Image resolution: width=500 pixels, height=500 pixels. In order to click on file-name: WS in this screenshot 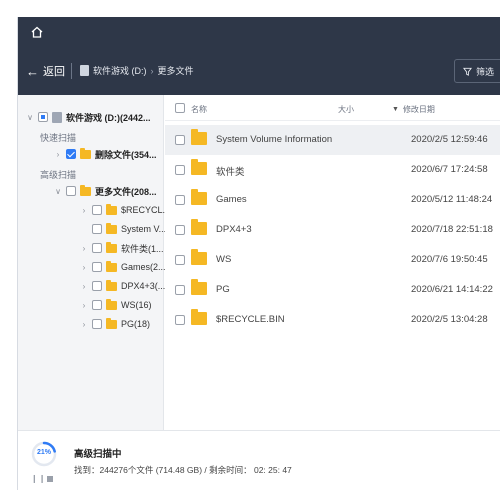, I will do `click(224, 259)`.